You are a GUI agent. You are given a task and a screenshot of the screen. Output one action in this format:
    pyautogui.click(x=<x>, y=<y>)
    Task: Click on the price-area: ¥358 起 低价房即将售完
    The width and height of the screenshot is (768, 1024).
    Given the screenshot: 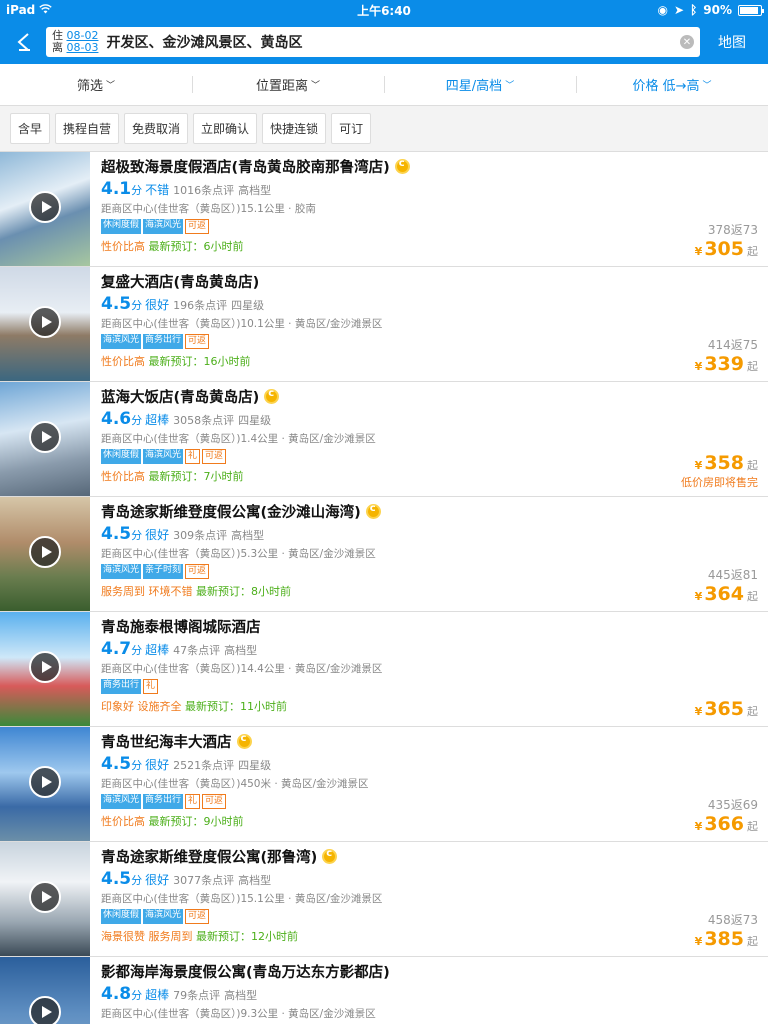 What is the action you would take?
    pyautogui.click(x=719, y=471)
    